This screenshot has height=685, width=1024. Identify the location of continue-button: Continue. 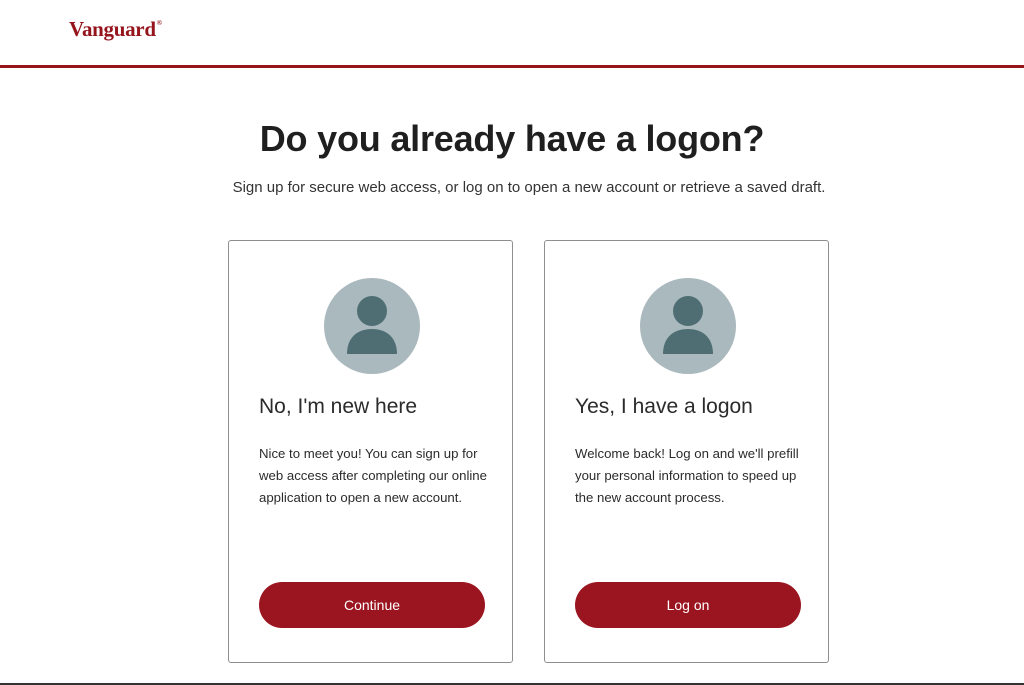
(372, 605).